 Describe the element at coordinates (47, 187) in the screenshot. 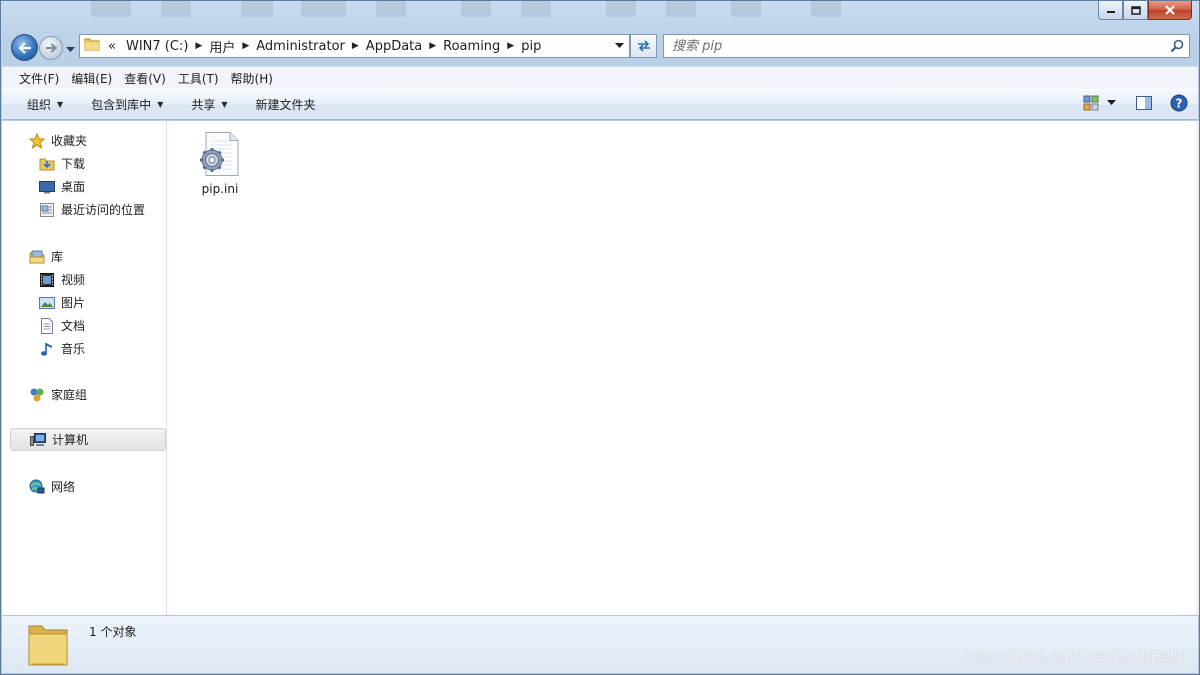

I see `desktop-icon` at that location.